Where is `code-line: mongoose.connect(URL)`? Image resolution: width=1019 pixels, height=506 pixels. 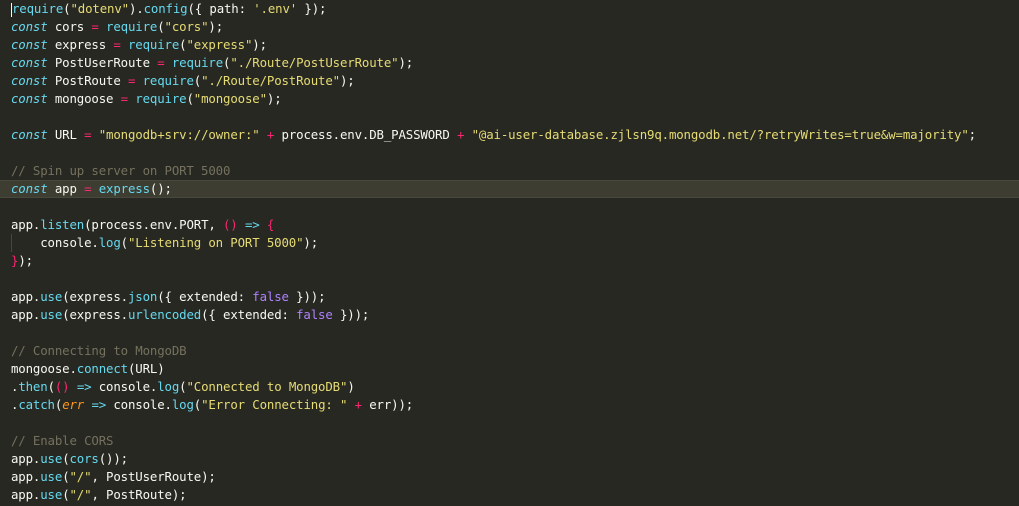
code-line: mongoose.connect(URL) is located at coordinates (509, 369).